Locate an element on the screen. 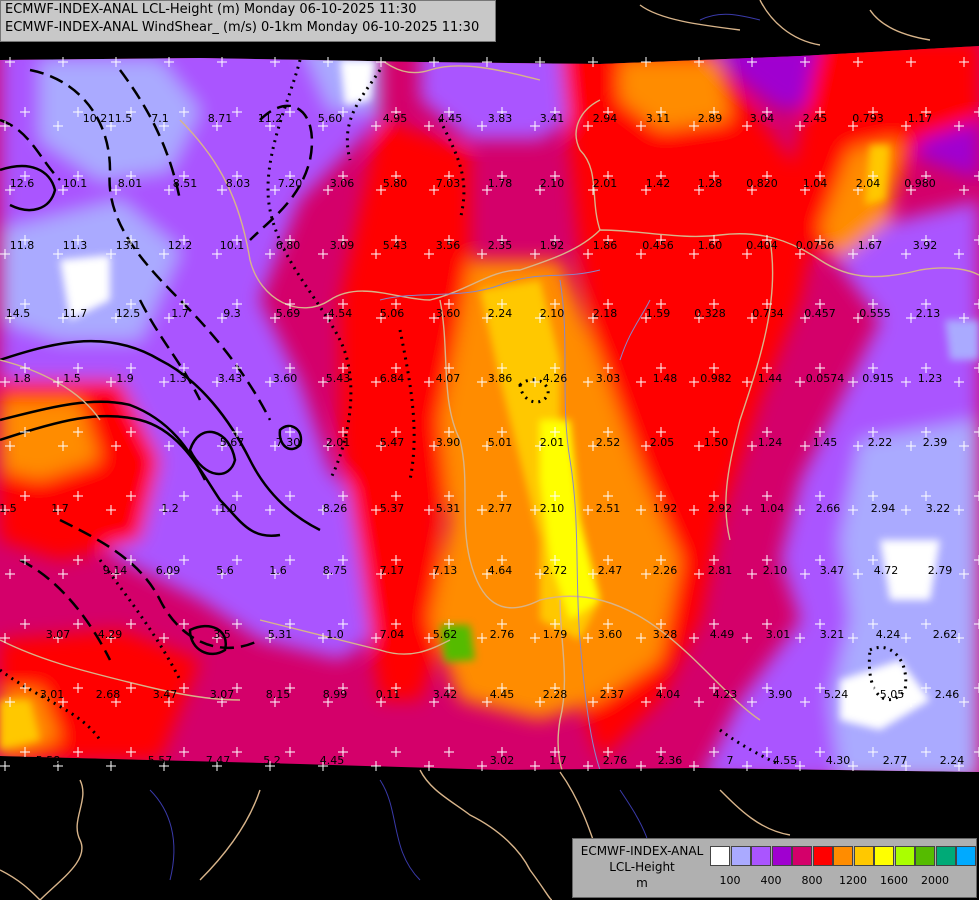 This screenshot has height=900, width=979. shear-value-label: 5.24 is located at coordinates (836, 694).